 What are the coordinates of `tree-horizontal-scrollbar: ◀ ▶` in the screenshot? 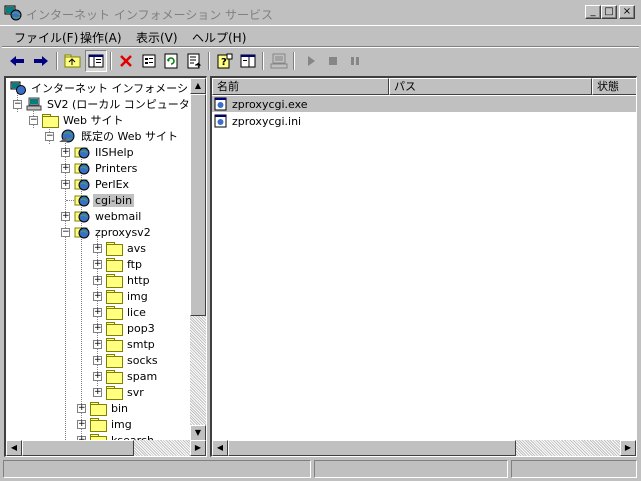 It's located at (106, 448).